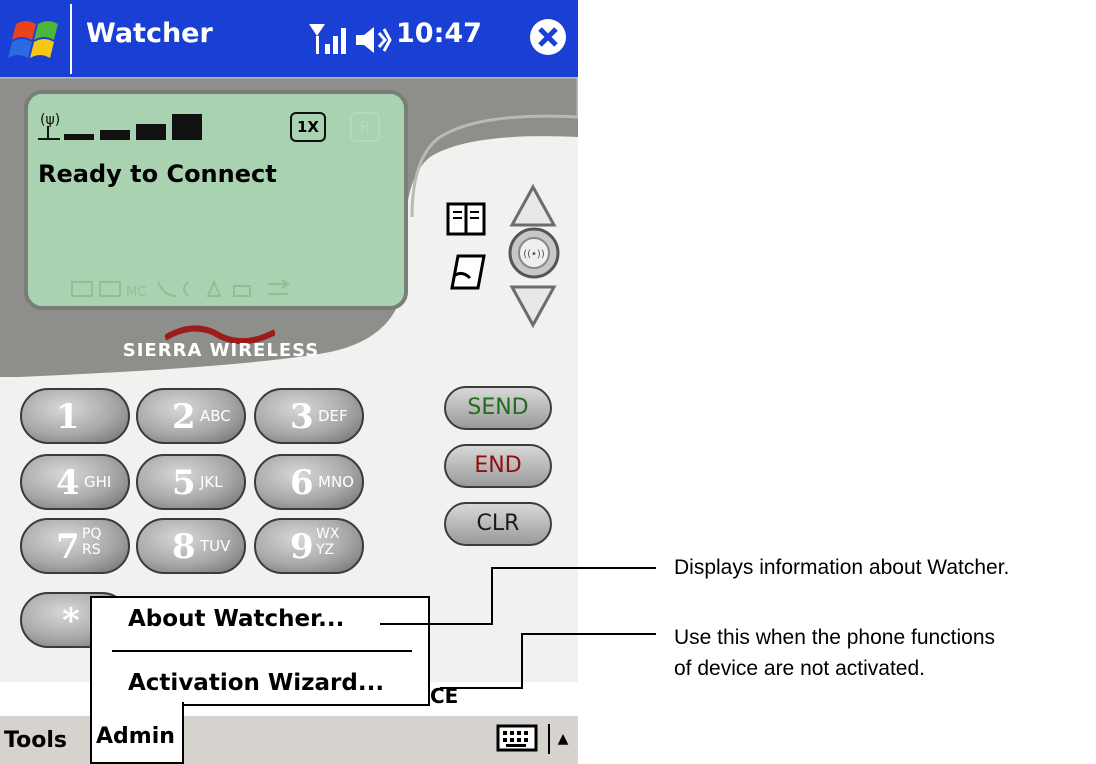 Image resolution: width=1096 pixels, height=764 pixels. Describe the element at coordinates (68, 547) in the screenshot. I see `key-number: 7` at that location.